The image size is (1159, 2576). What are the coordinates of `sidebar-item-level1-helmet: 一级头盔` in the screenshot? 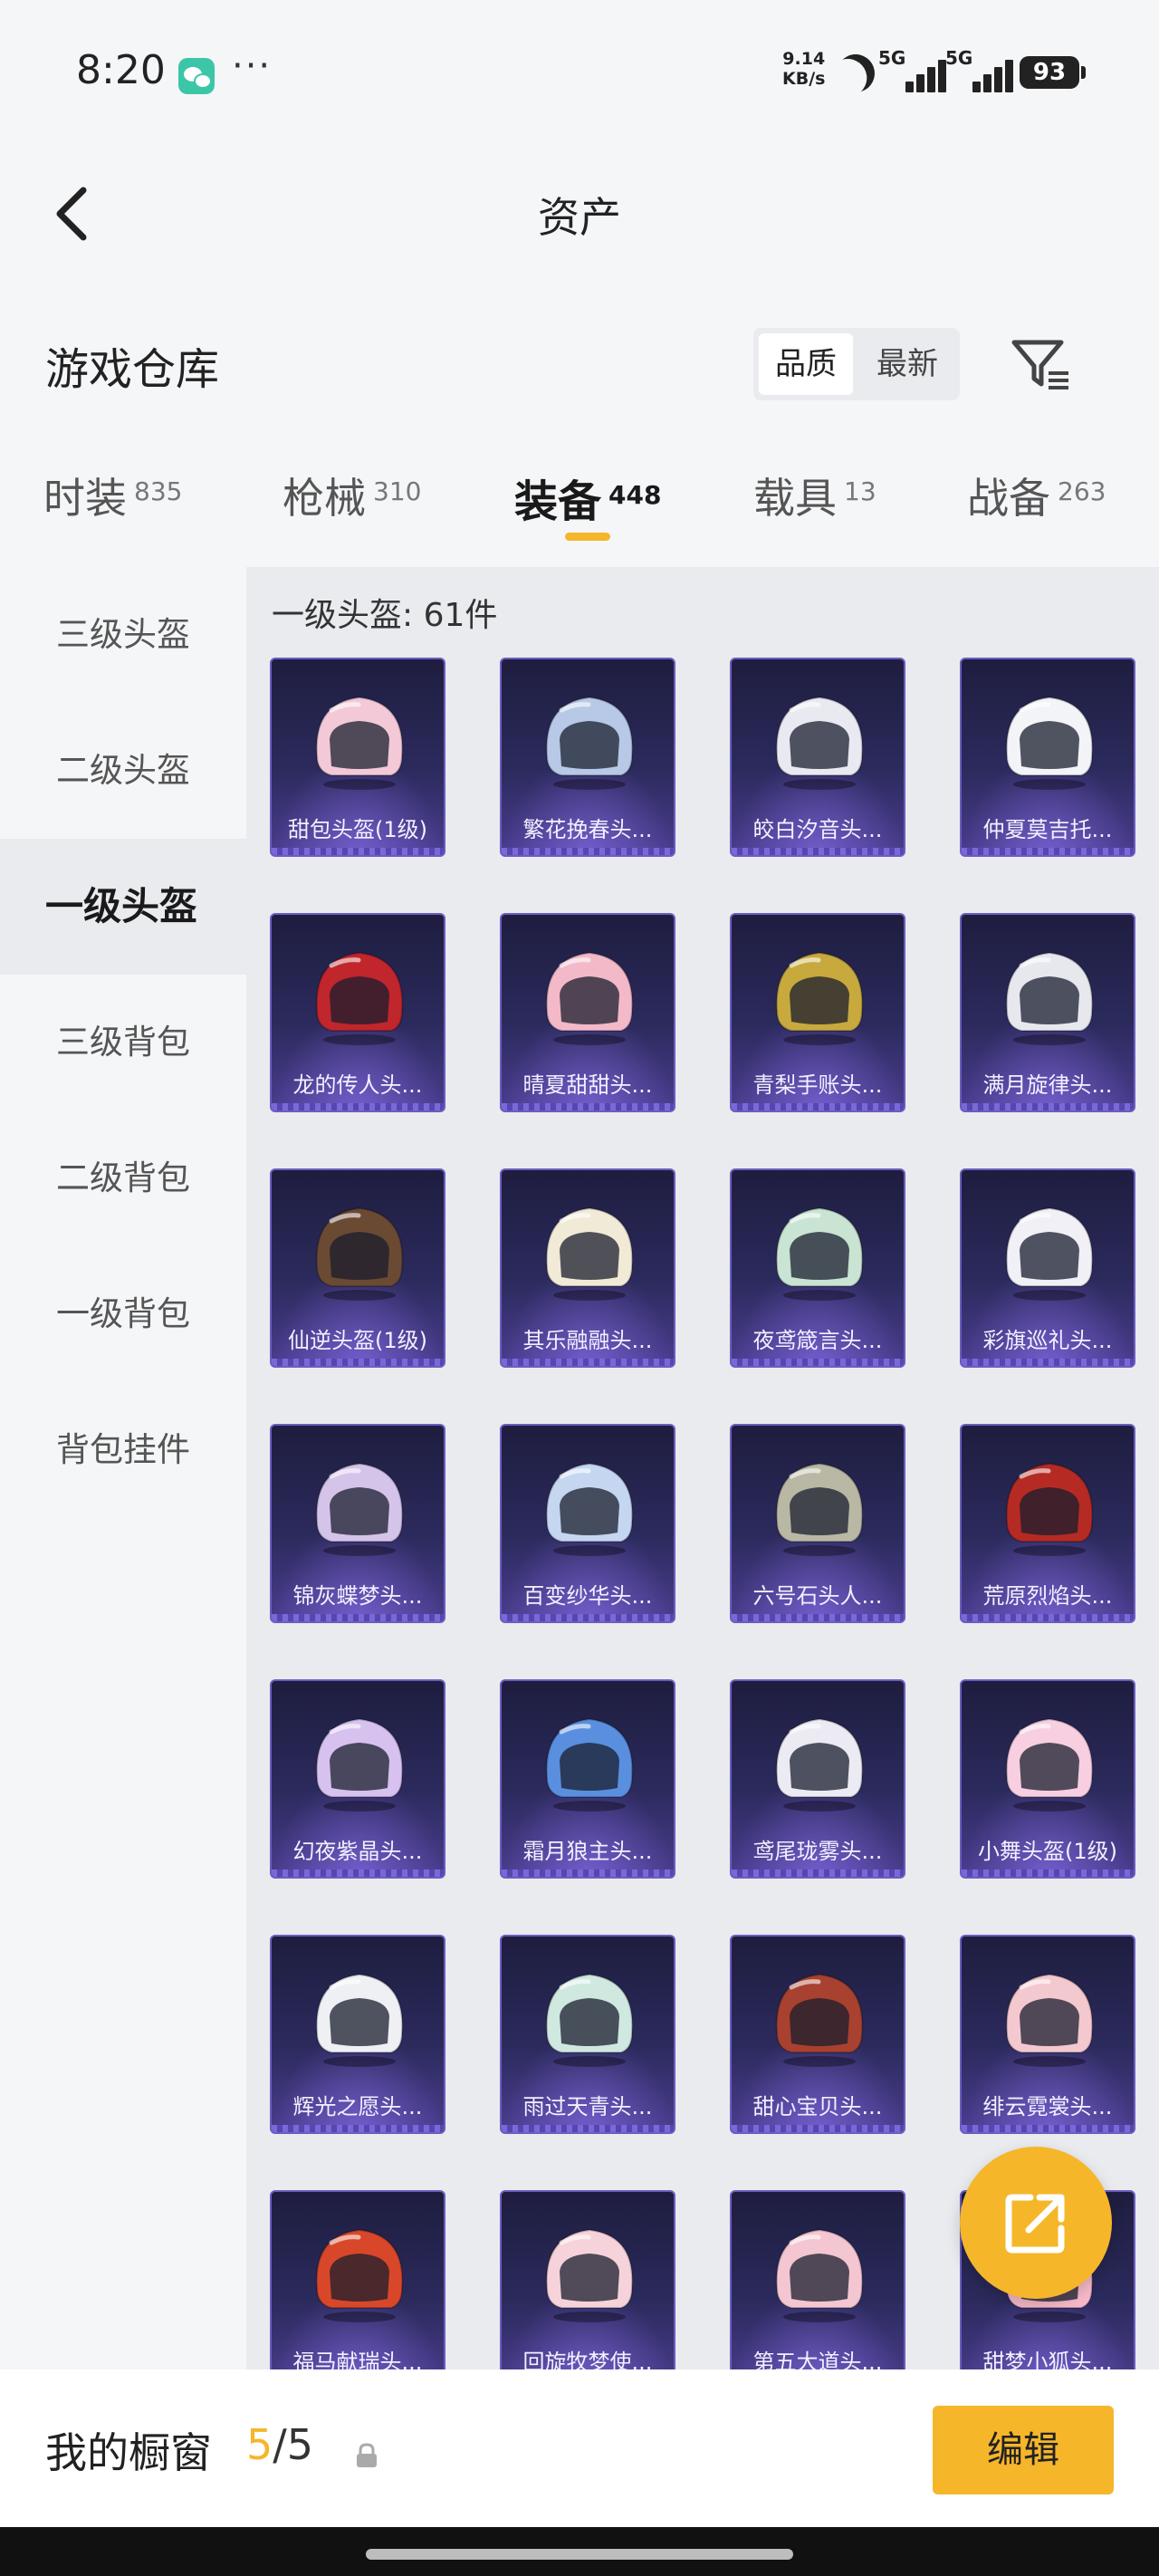 It's located at (123, 907).